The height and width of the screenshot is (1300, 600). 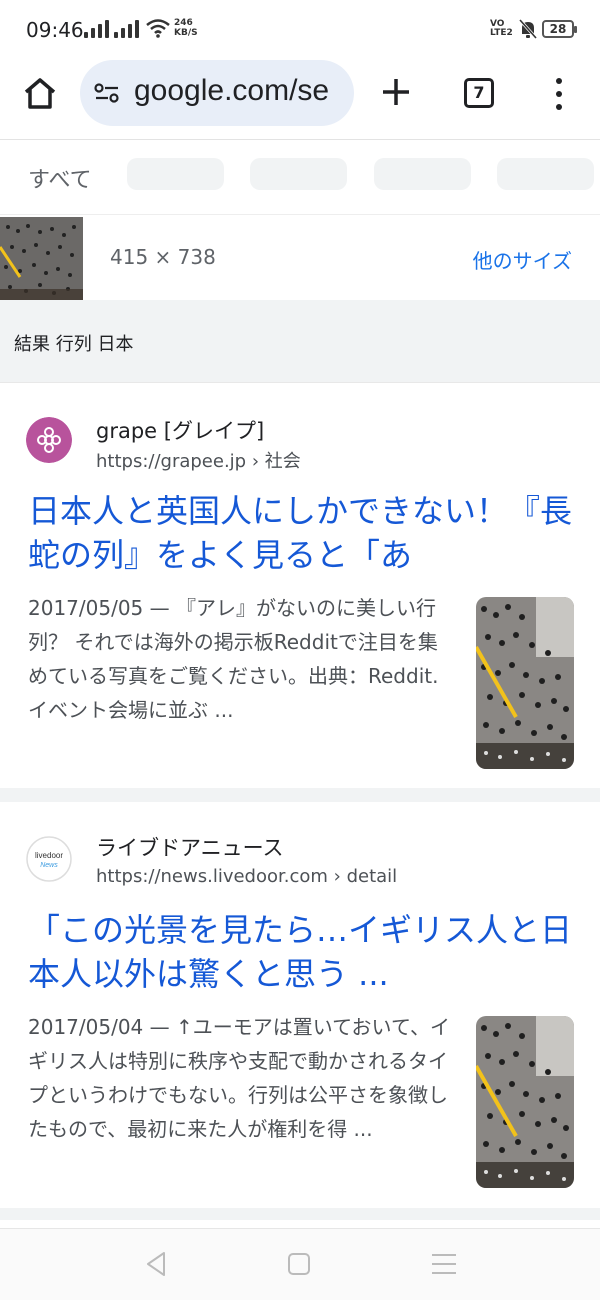 I want to click on recents-icon, so click(x=444, y=1264).